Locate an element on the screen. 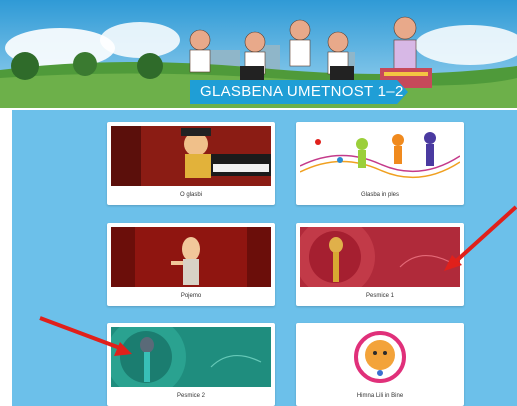 The width and height of the screenshot is (517, 406). card-label: Pojemo is located at coordinates (191, 296).